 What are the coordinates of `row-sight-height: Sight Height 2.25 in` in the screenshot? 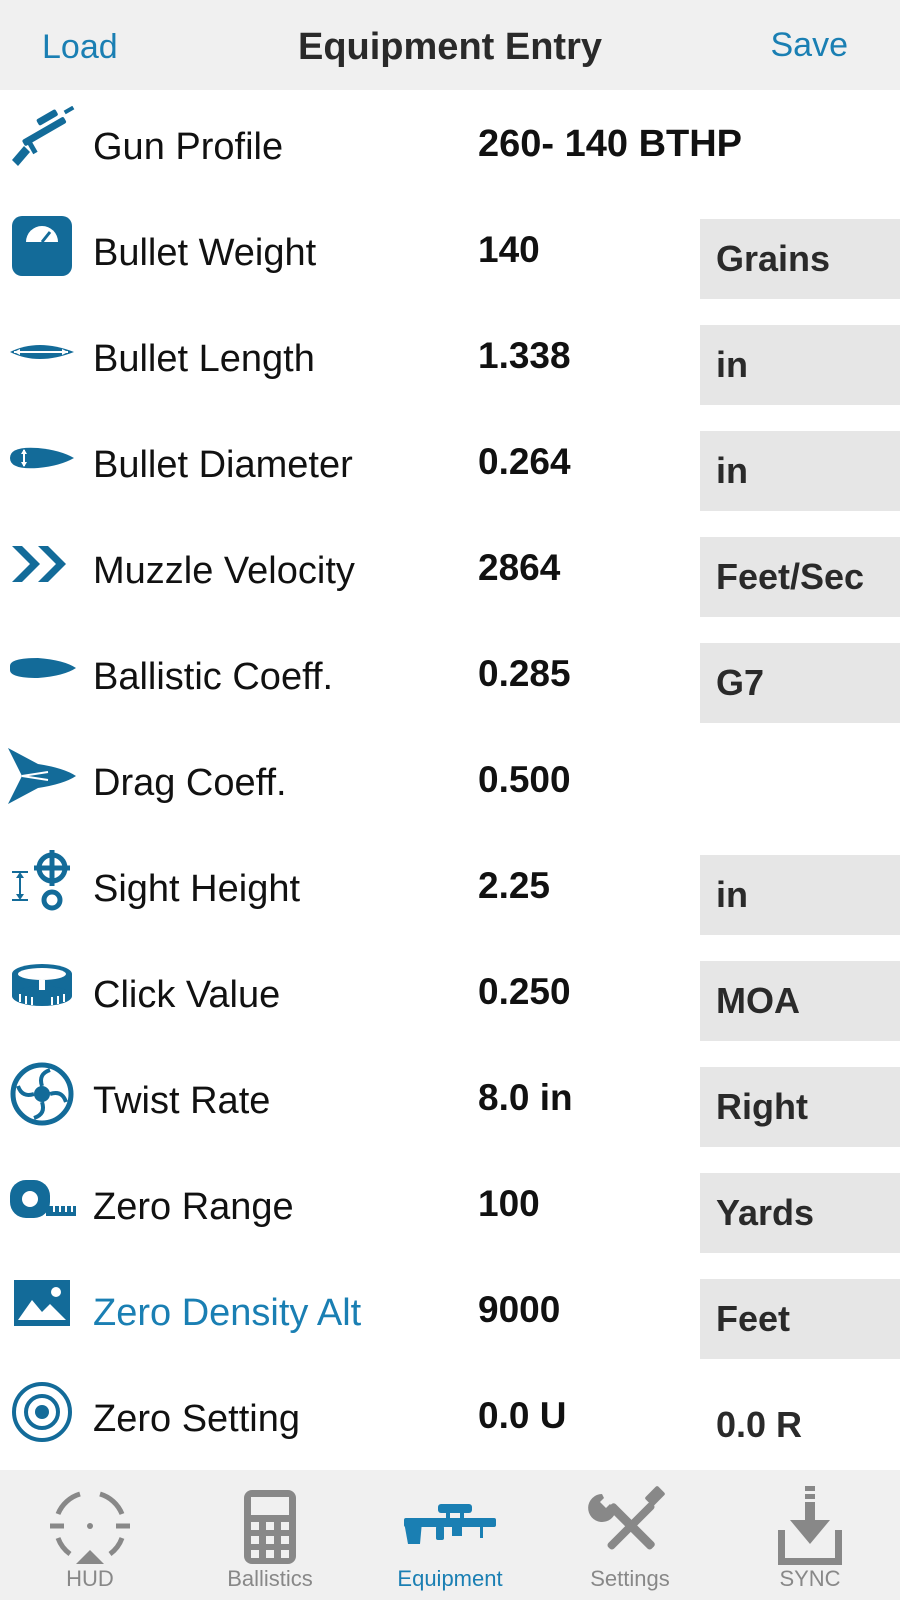 It's located at (450, 885).